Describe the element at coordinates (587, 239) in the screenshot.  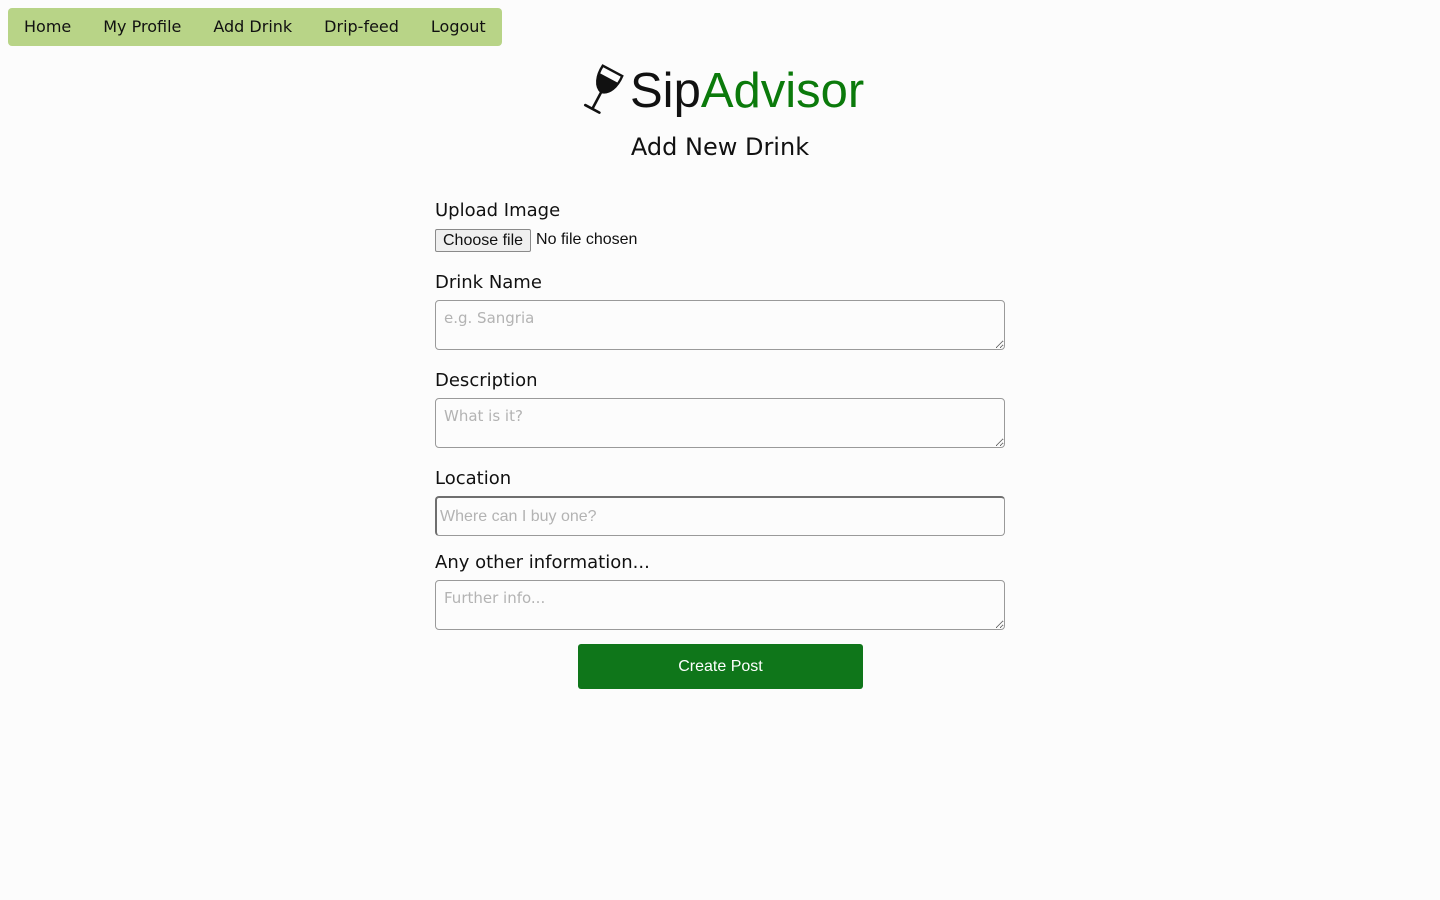
I see `file-status-text: No file chosen` at that location.